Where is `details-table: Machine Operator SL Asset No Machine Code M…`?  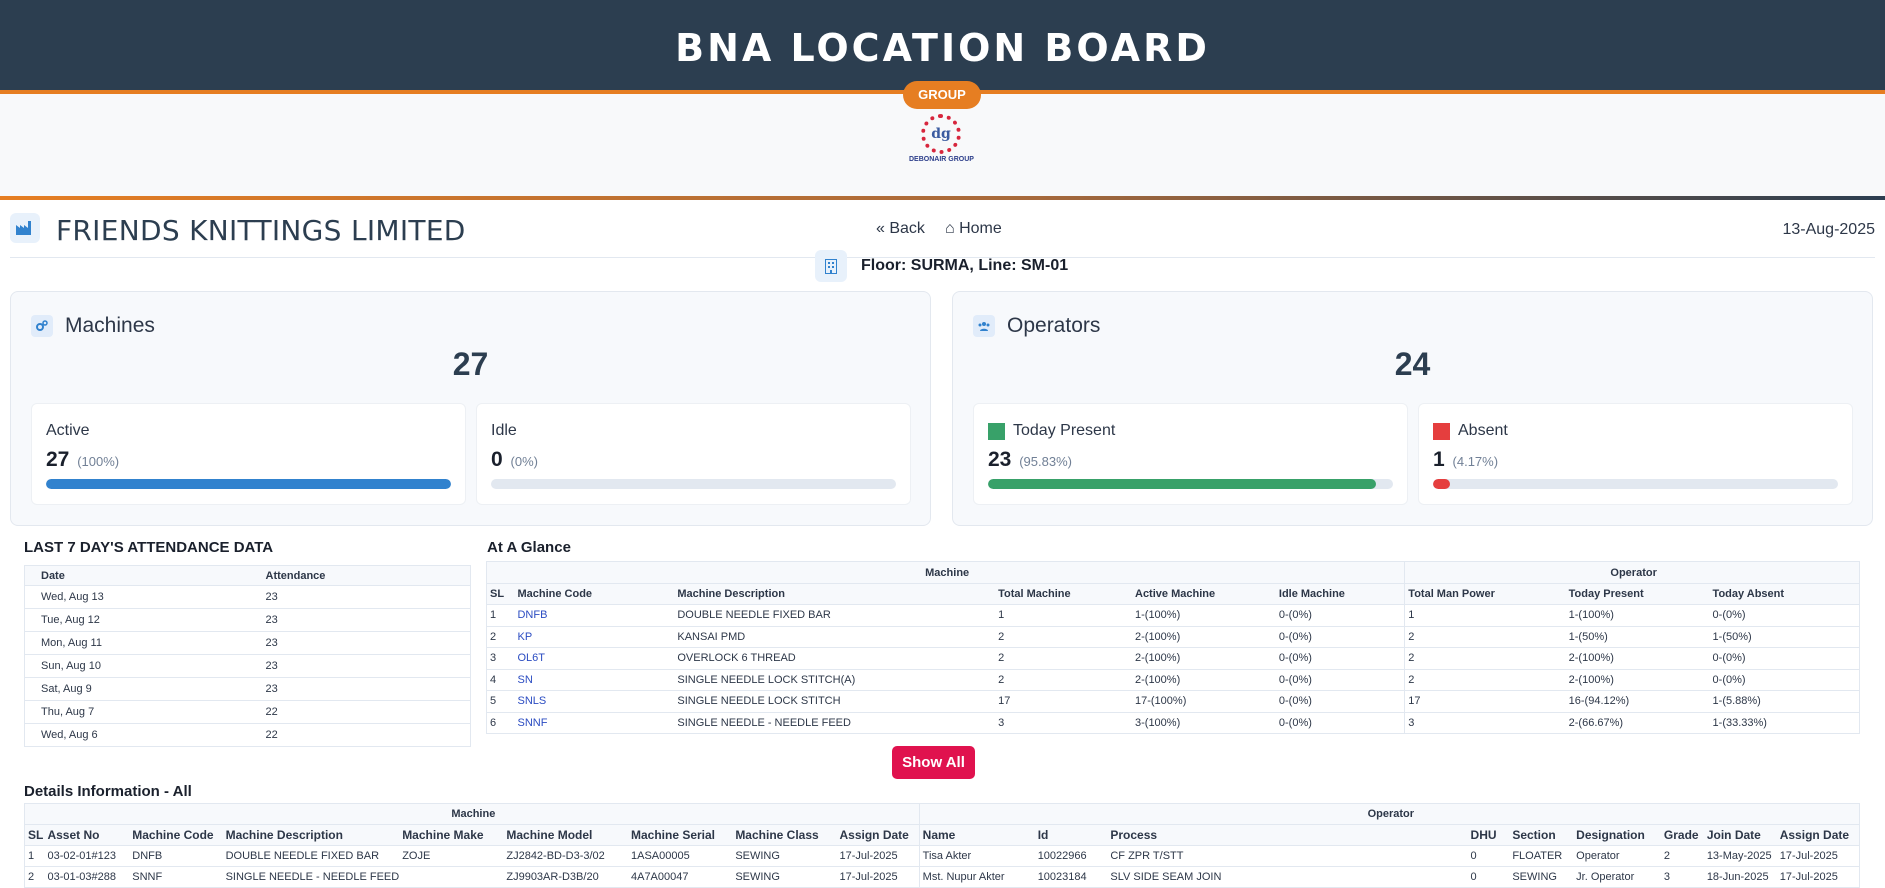
details-table: Machine Operator SL Asset No Machine Code M… is located at coordinates (942, 845).